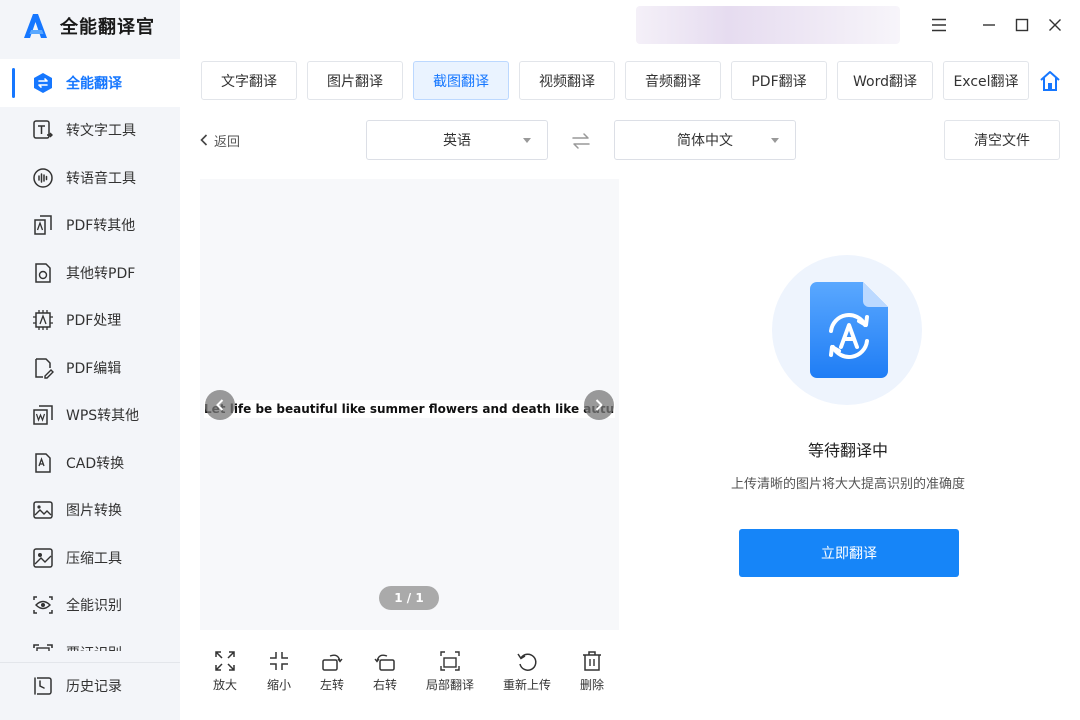 Image resolution: width=1080 pixels, height=720 pixels. I want to click on target-language-value: 简体中文, so click(705, 141).